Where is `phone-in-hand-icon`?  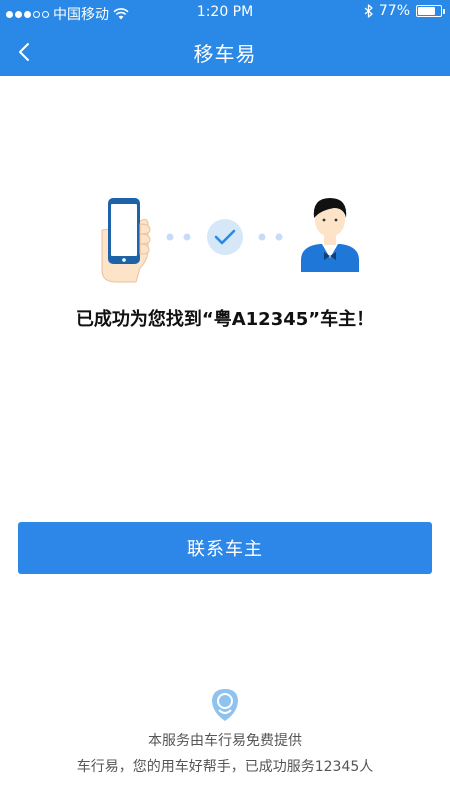 phone-in-hand-icon is located at coordinates (126, 240).